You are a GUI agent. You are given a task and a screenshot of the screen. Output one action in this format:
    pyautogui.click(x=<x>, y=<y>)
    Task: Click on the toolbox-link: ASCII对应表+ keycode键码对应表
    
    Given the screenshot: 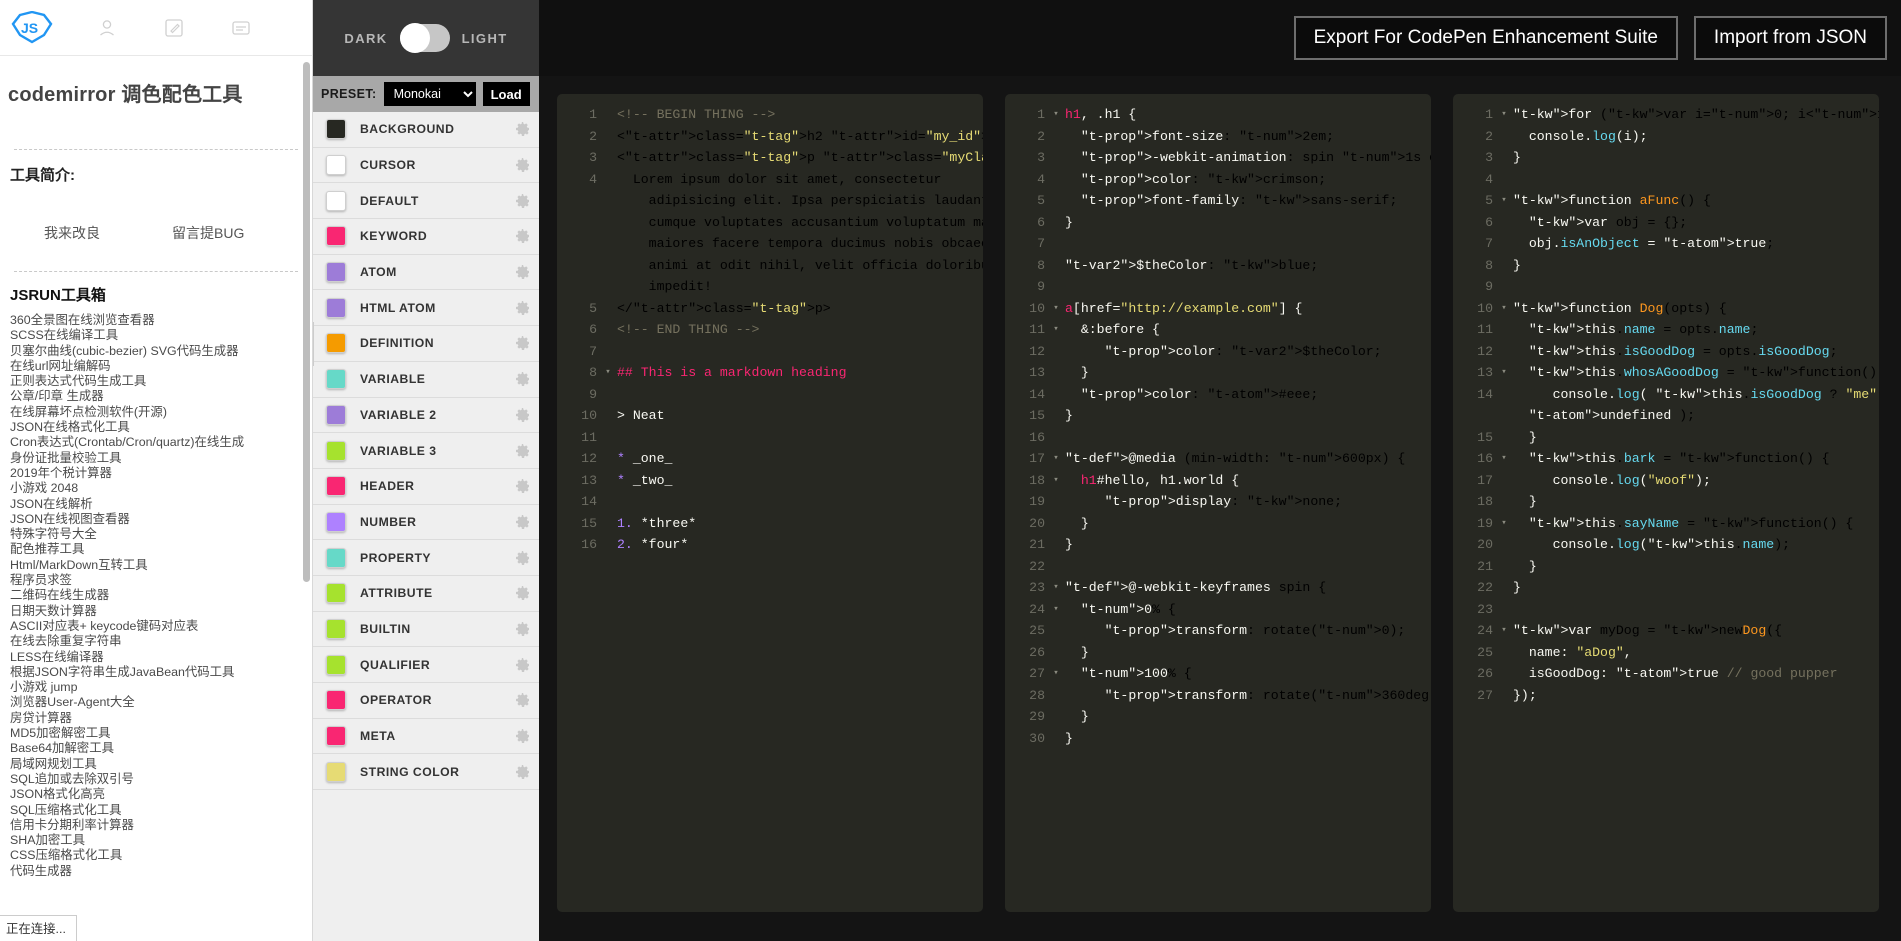 What is the action you would take?
    pyautogui.click(x=161, y=626)
    